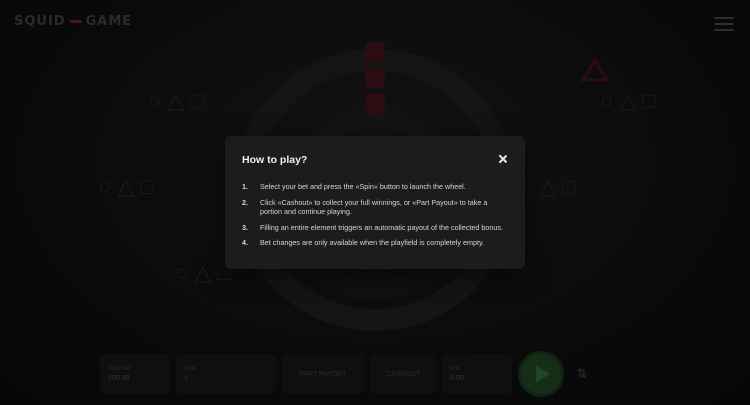 The height and width of the screenshot is (405, 750). I want to click on step-number: 4., so click(245, 242).